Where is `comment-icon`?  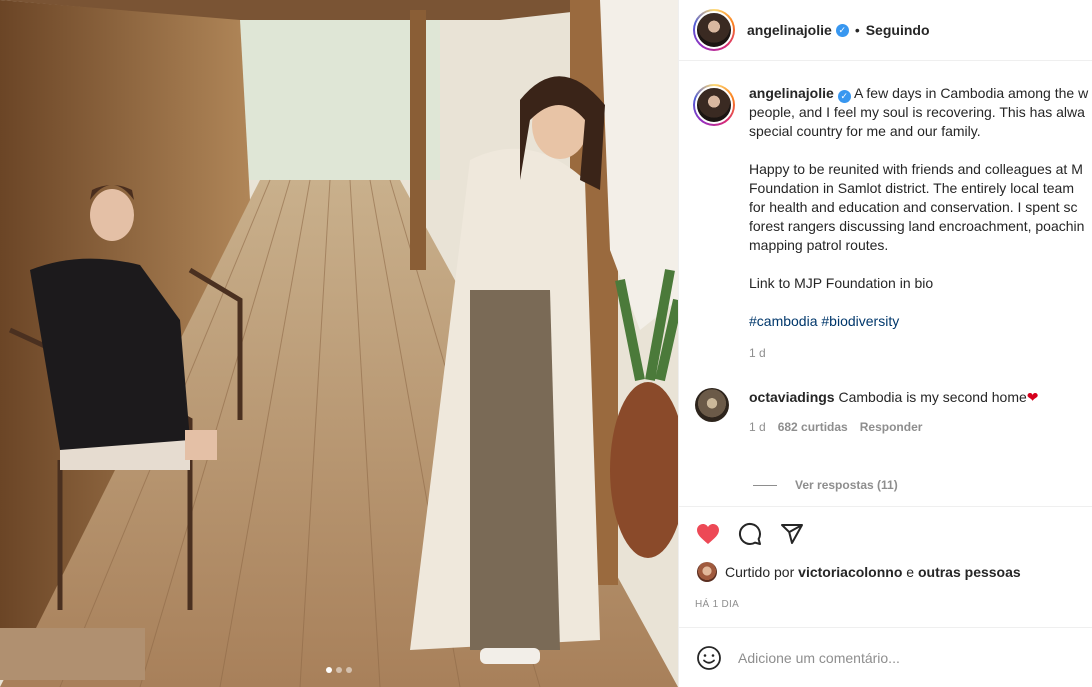
comment-icon is located at coordinates (750, 534).